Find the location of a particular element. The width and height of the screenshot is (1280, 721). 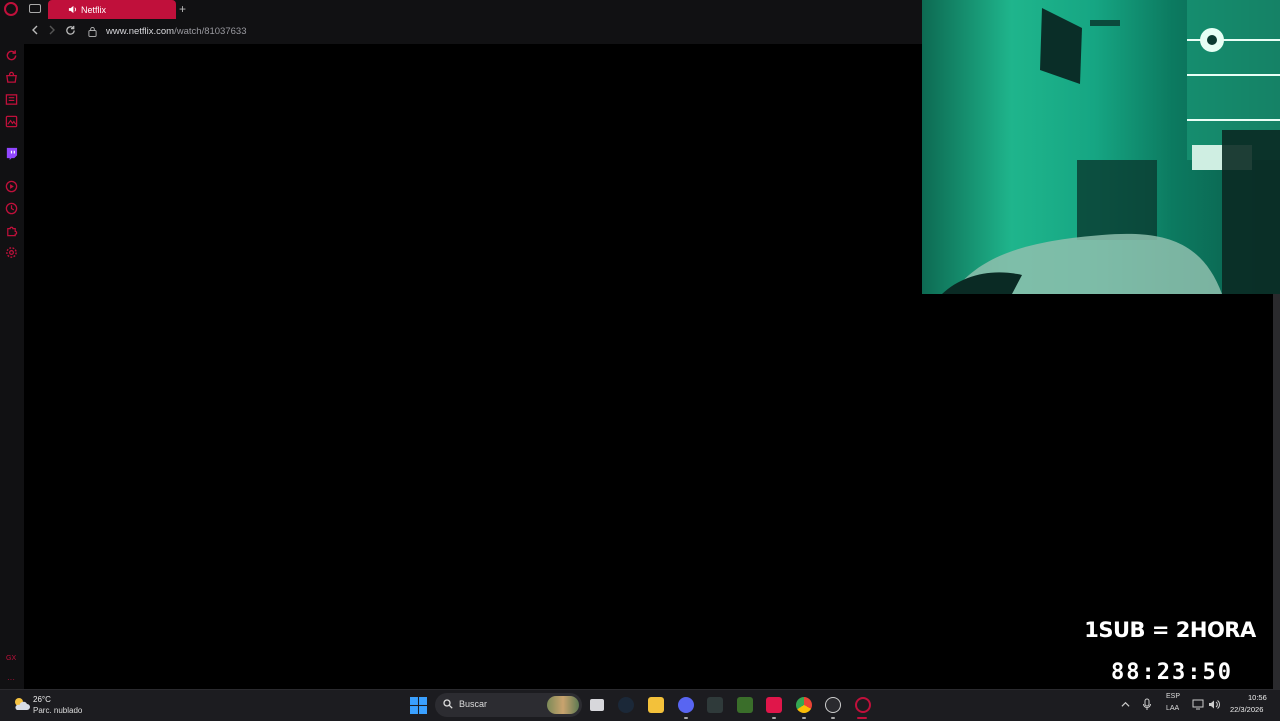

lock-icon is located at coordinates (92, 31).